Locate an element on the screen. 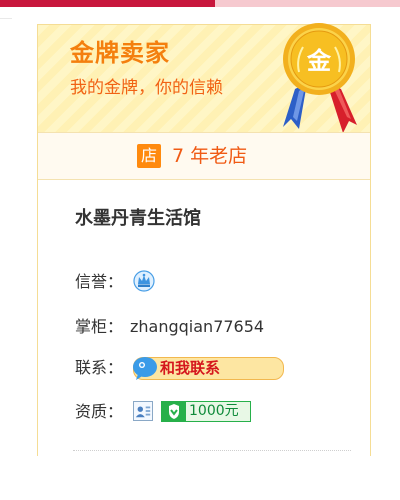 This screenshot has height=500, width=400. qualification-label: 资质： is located at coordinates (99, 411).